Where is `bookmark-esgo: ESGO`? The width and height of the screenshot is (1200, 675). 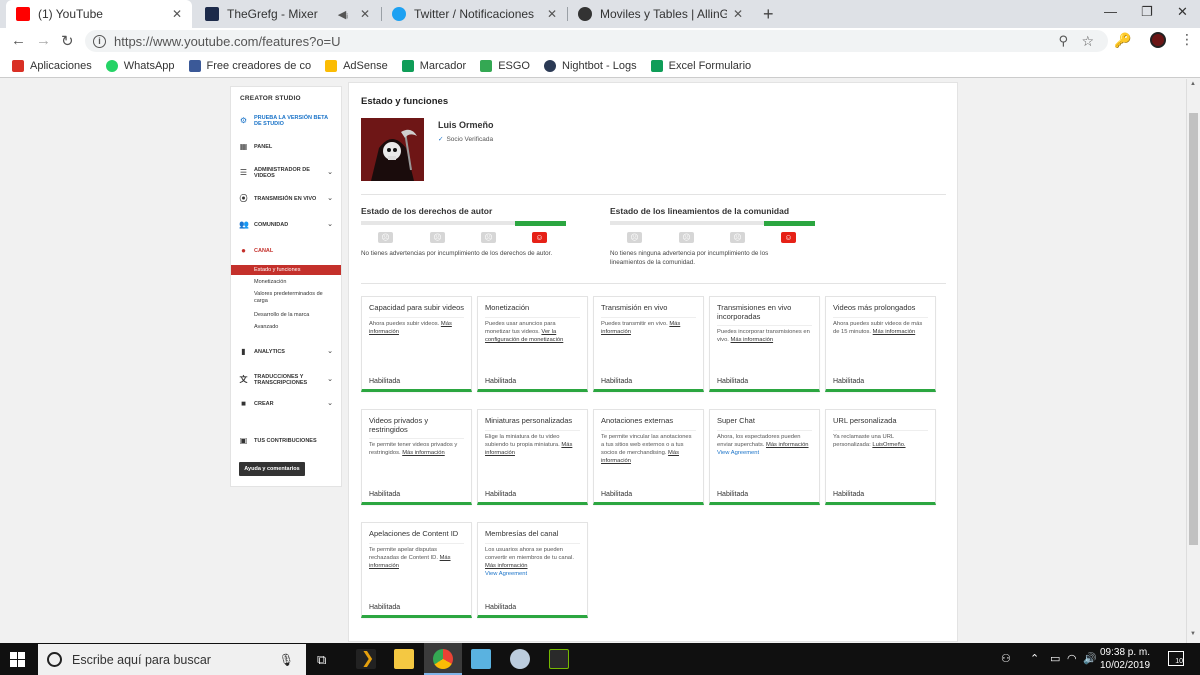
bookmark-esgo: ESGO is located at coordinates (505, 65).